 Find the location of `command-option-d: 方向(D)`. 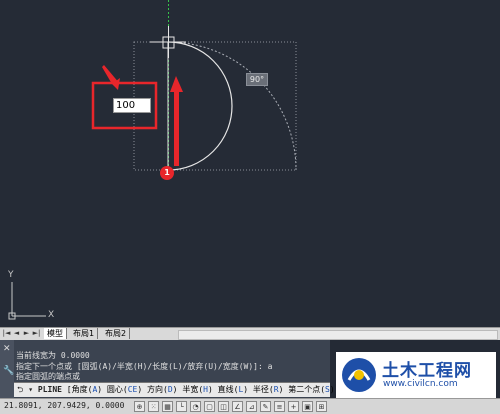

command-option-d: 方向(D) is located at coordinates (159, 389).